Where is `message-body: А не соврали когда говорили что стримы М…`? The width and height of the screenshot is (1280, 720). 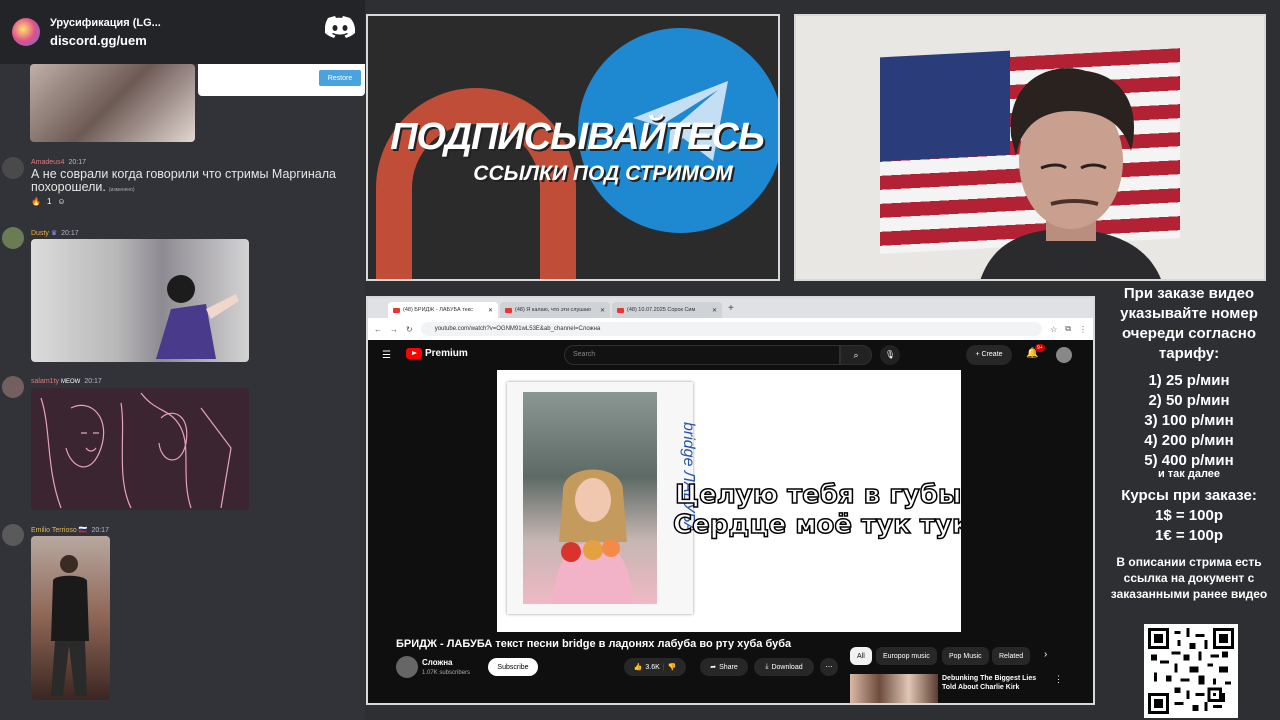
message-body: А не соврали когда говорили что стримы М… is located at coordinates (184, 180).